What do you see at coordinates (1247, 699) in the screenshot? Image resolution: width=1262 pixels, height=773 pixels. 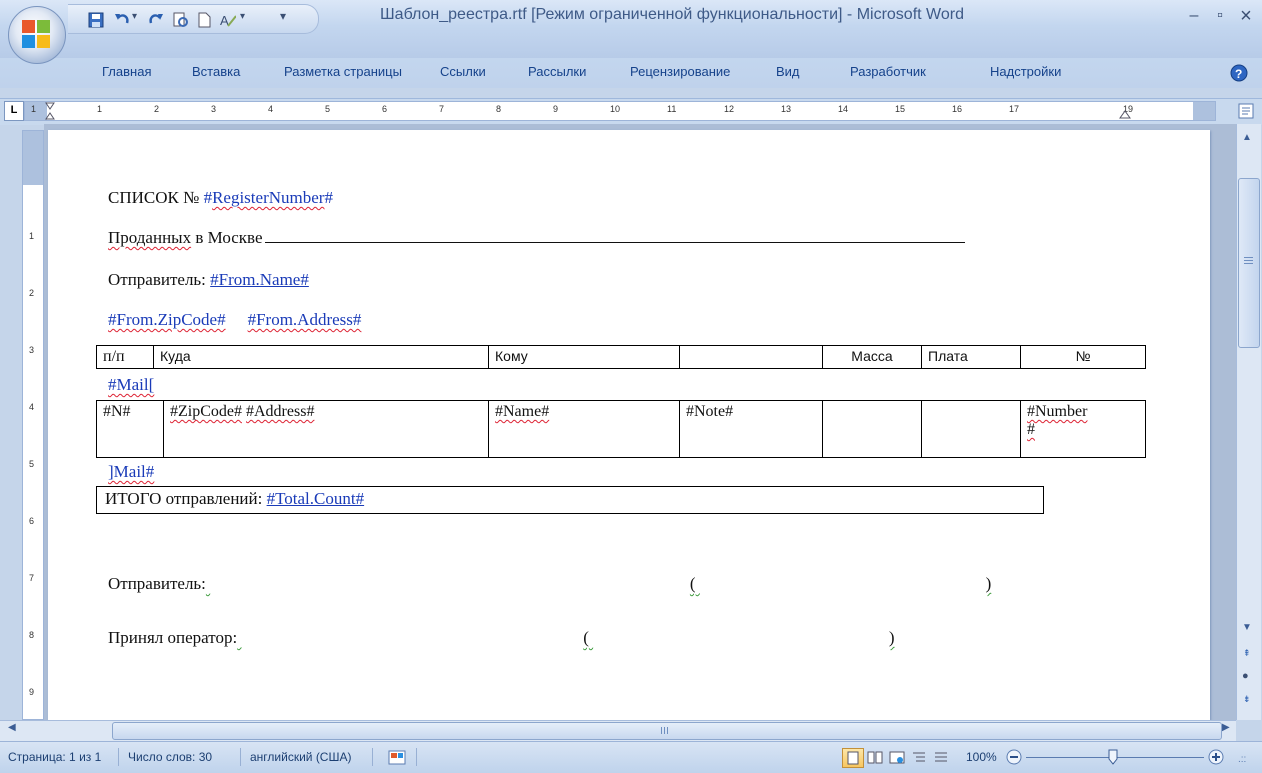 I see `next-page-icon: ⇟` at bounding box center [1247, 699].